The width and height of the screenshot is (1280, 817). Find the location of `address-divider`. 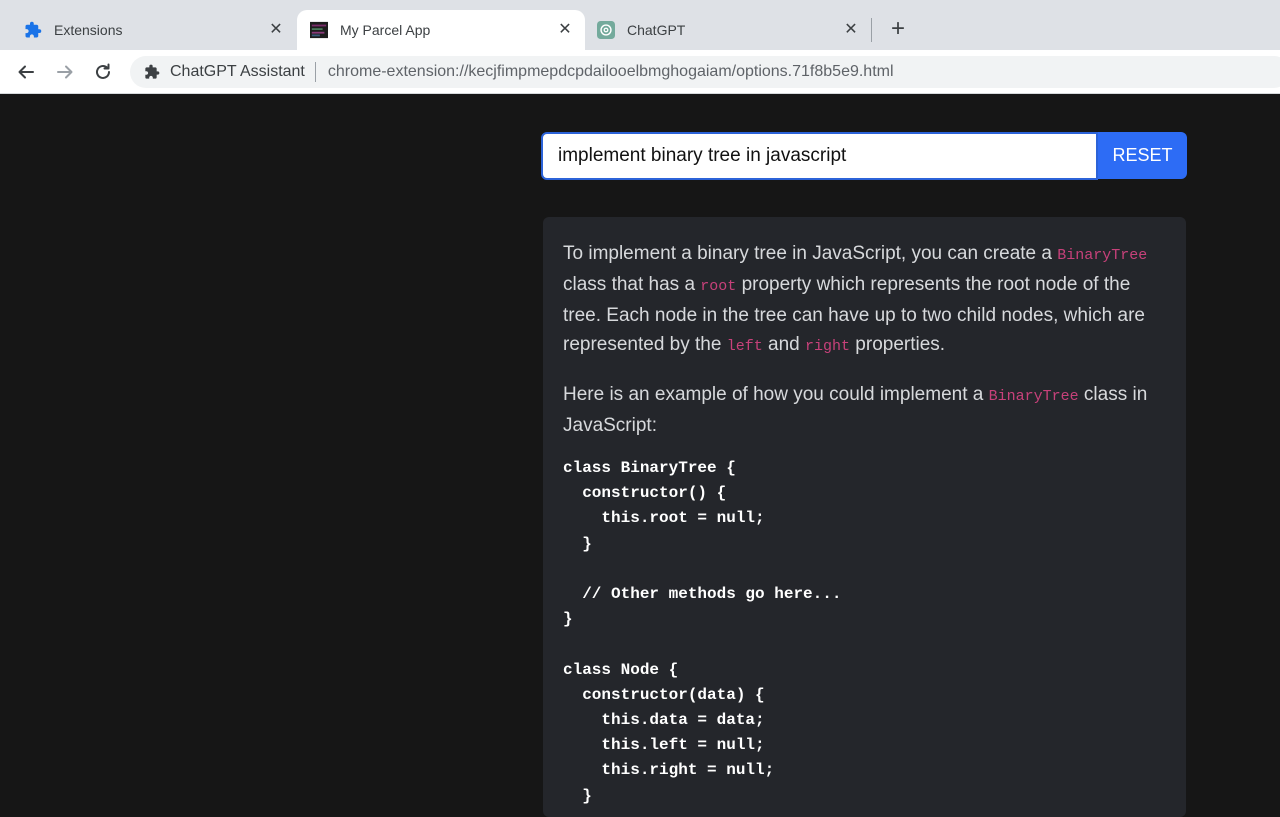

address-divider is located at coordinates (315, 72).